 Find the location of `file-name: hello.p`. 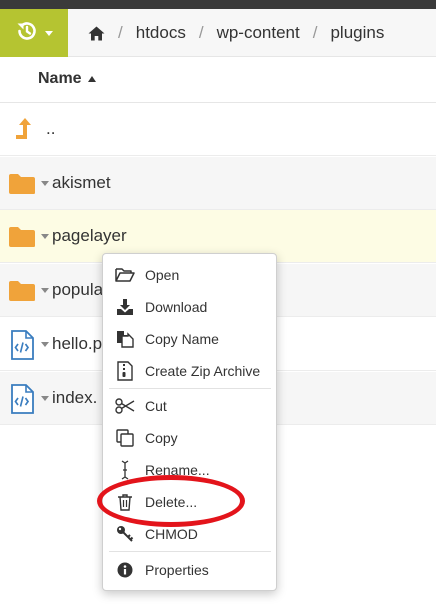

file-name: hello.p is located at coordinates (77, 343).